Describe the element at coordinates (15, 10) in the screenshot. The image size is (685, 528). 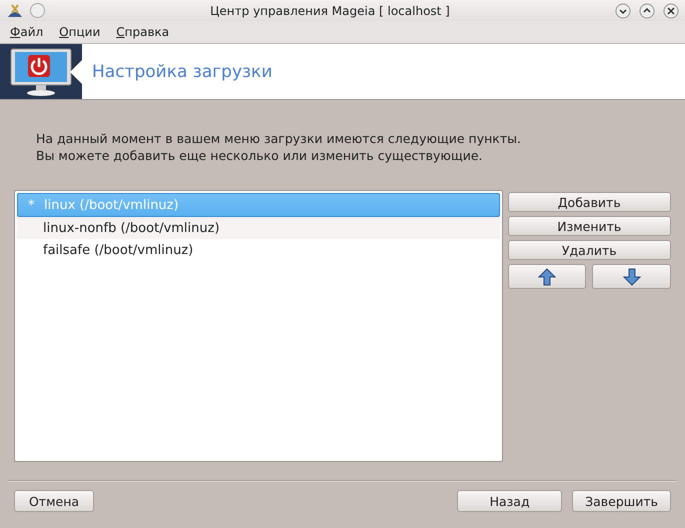
I see `app-icon` at that location.